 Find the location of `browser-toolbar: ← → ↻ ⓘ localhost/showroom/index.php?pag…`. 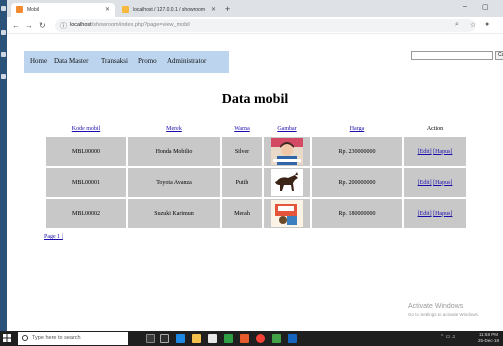

browser-toolbar: ← → ↻ ⓘ localhost/showroom/index.php?pag… is located at coordinates (255, 25).